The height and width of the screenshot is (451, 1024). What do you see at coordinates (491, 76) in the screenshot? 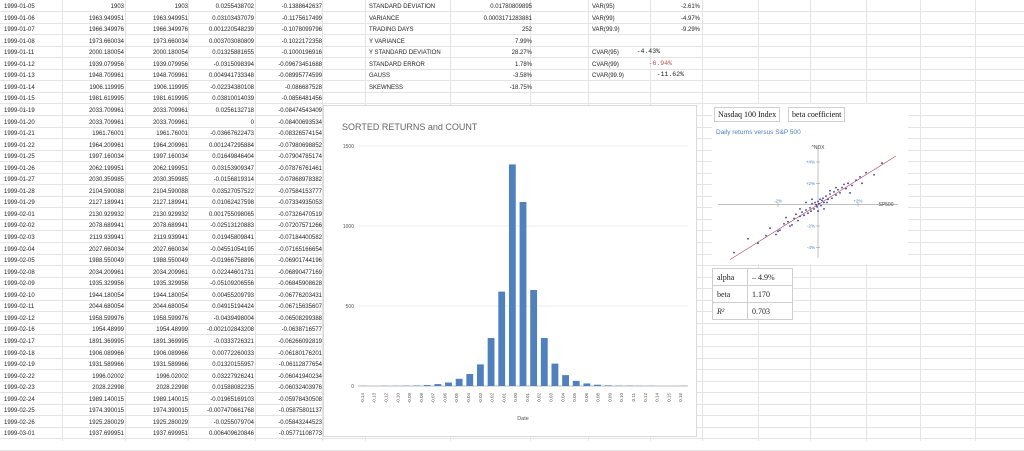
I see `stats-value: -3.58%` at bounding box center [491, 76].